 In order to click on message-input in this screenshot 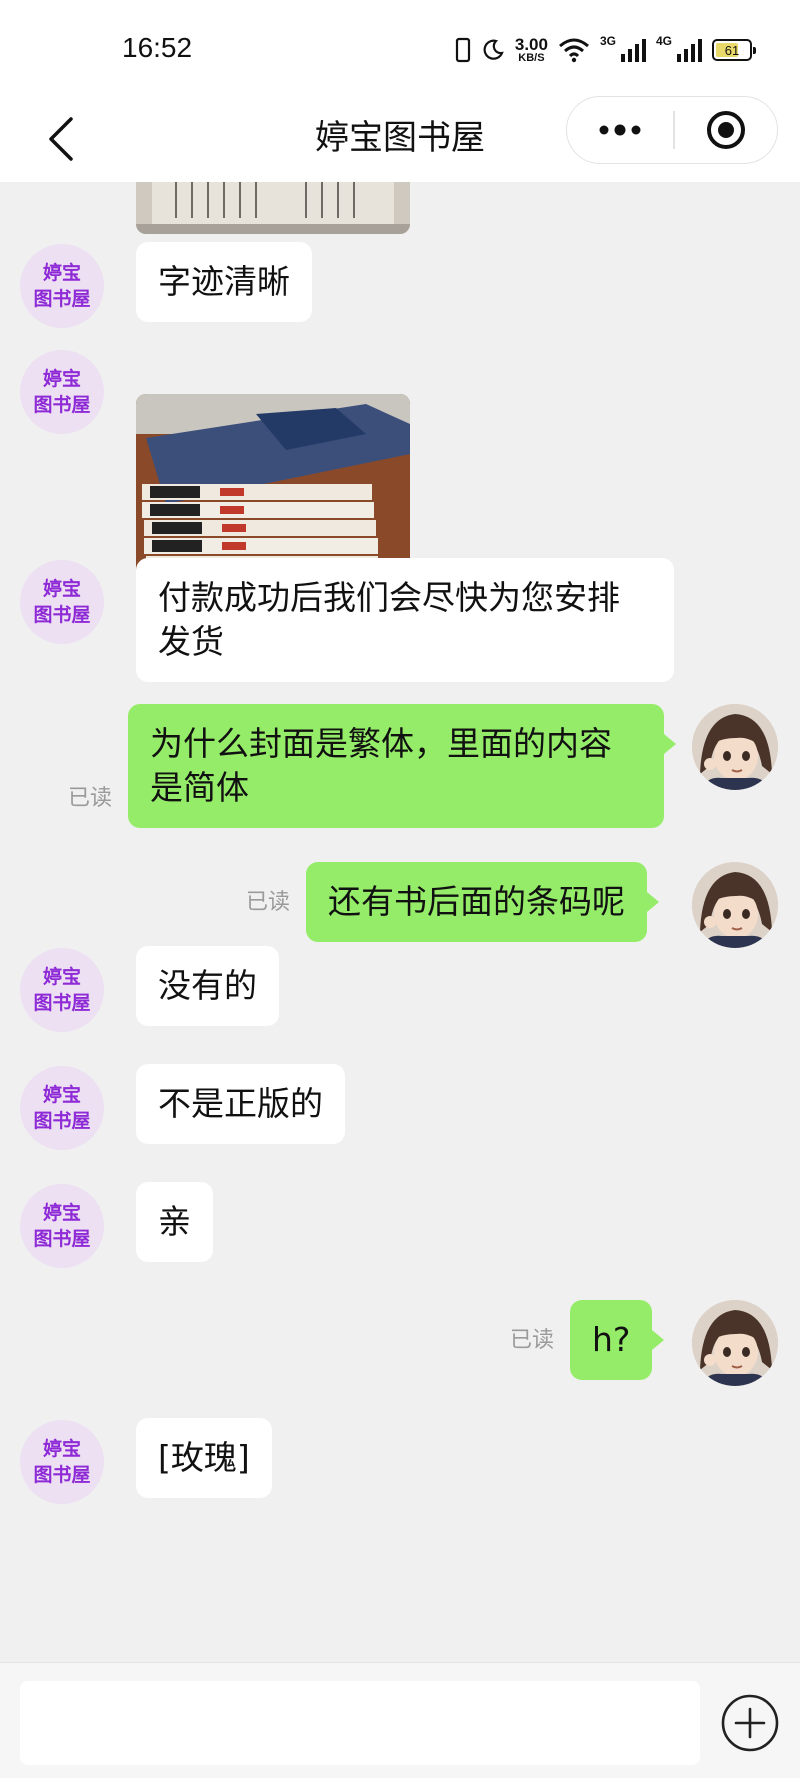, I will do `click(360, 1723)`.